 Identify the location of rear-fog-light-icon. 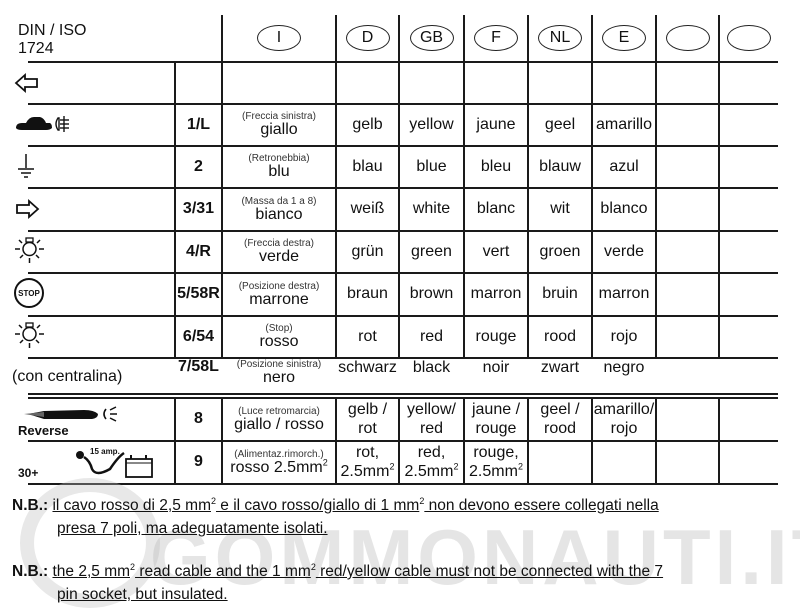
(42, 124).